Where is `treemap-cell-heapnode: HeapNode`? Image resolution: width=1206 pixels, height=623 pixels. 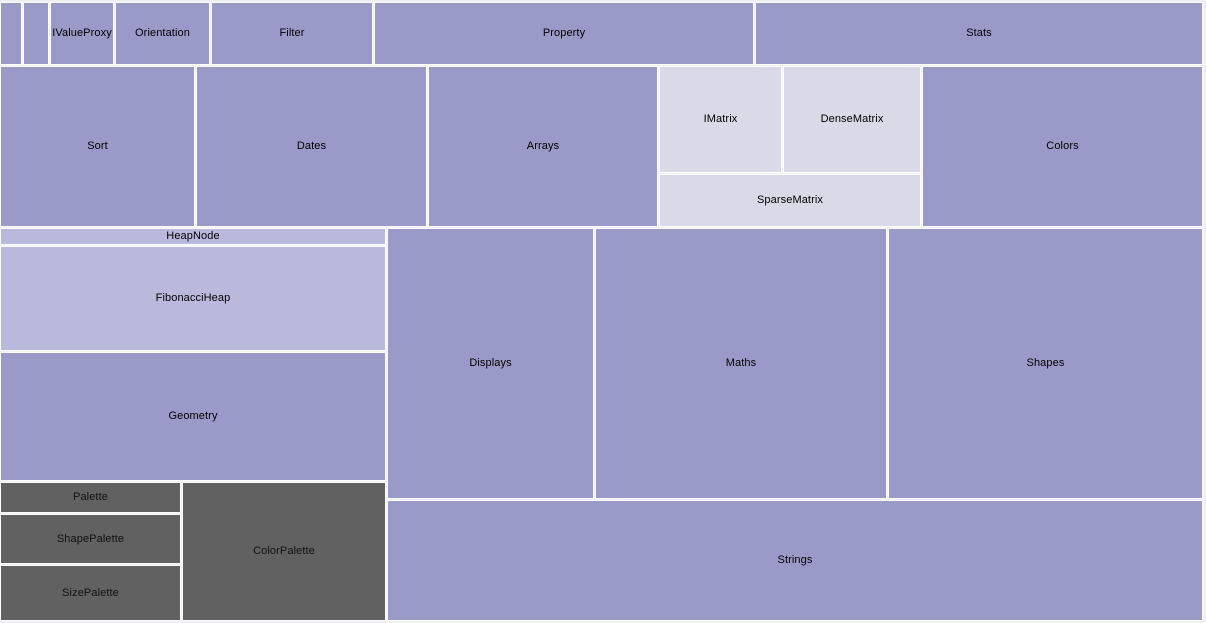 treemap-cell-heapnode: HeapNode is located at coordinates (193, 236).